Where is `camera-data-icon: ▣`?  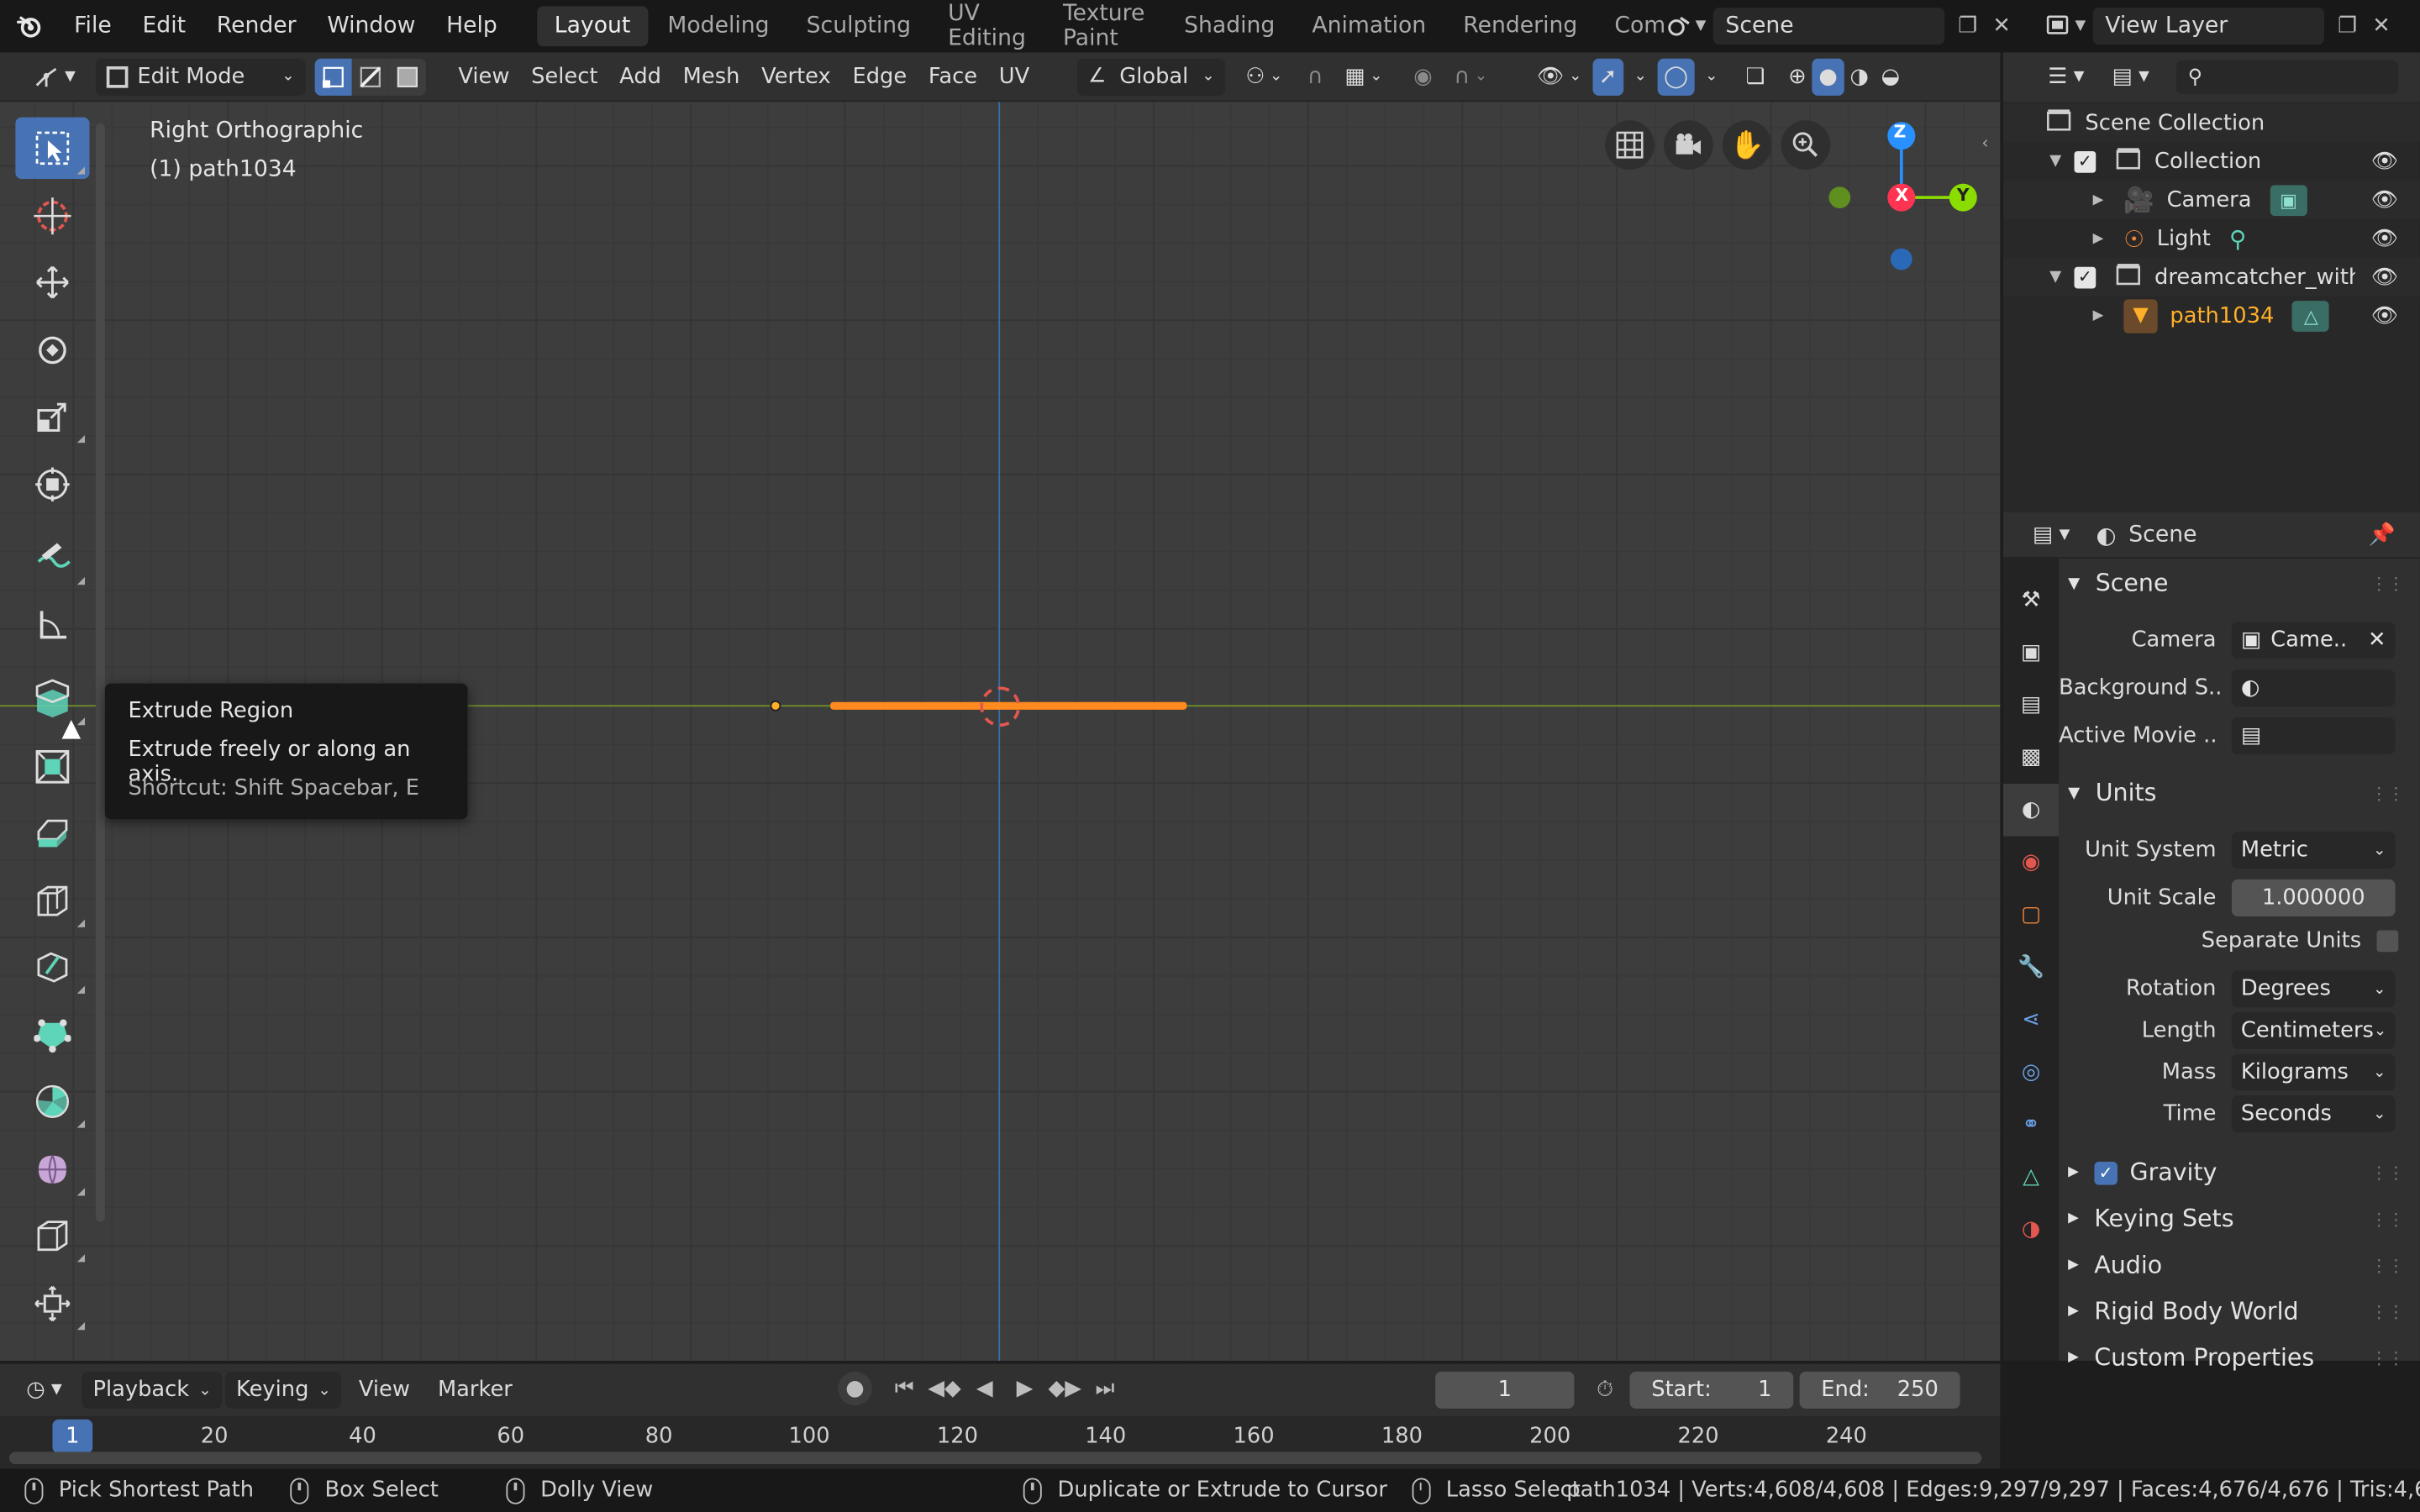
camera-data-icon: ▣ is located at coordinates (2288, 200).